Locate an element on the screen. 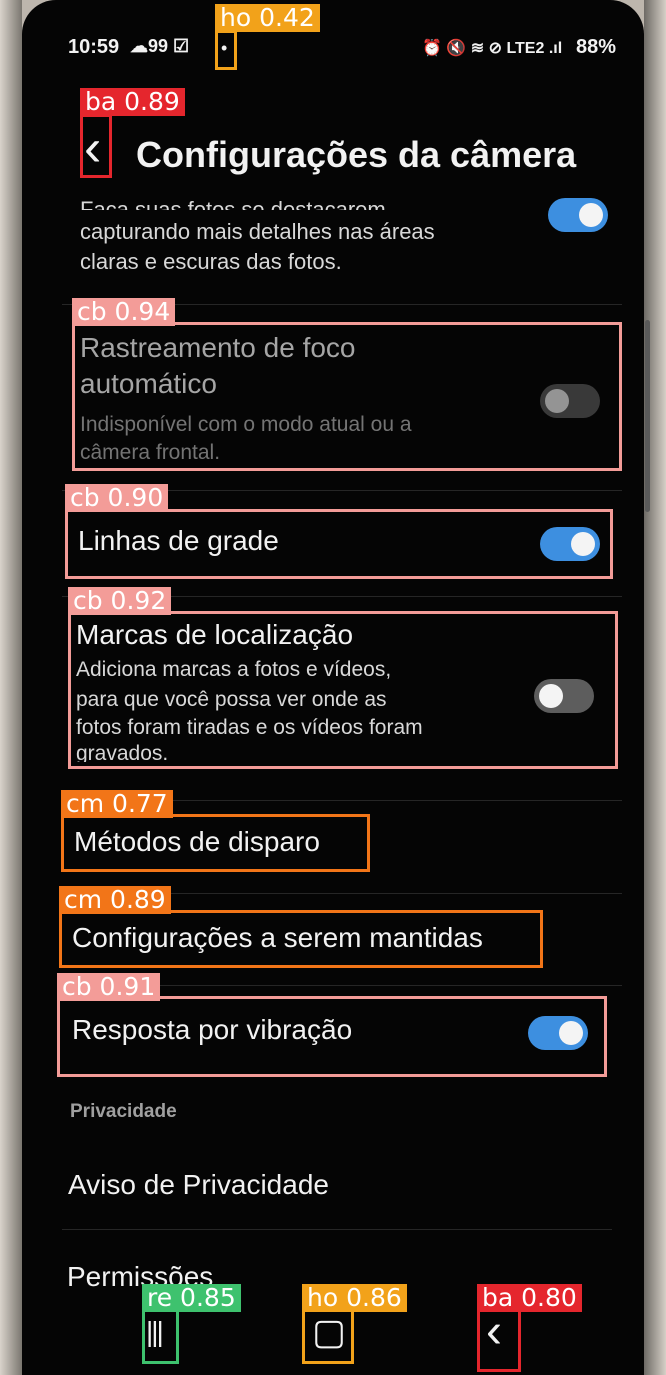  page-title: Configurações da câmera is located at coordinates (356, 154).